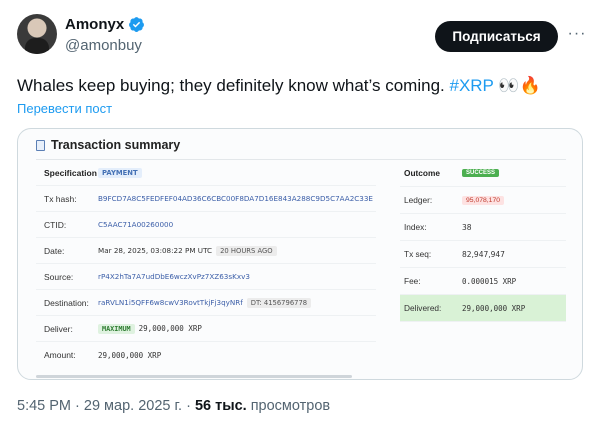  I want to click on hashtag-link: #XRP, so click(471, 85).